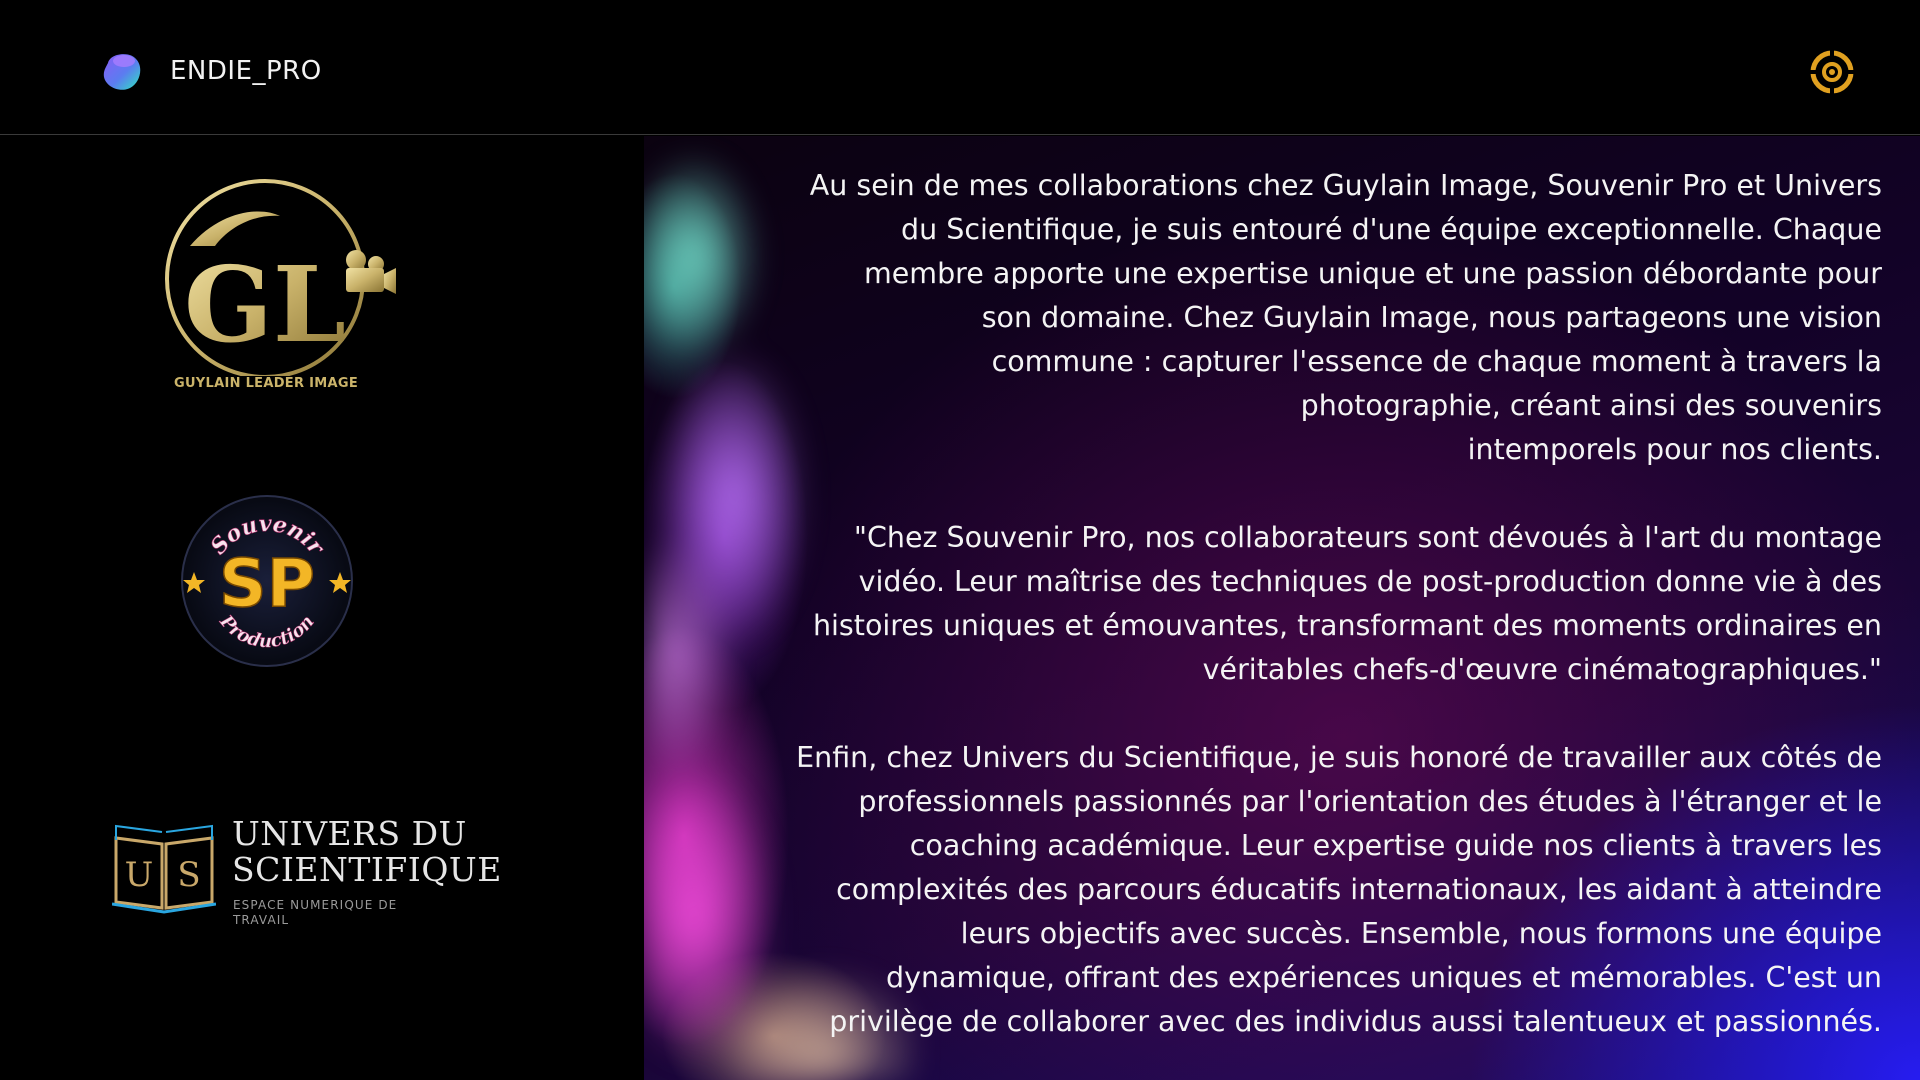 Image resolution: width=1920 pixels, height=1080 pixels. Describe the element at coordinates (266, 383) in the screenshot. I see `gl-caption: GUYLAIN LEADER IMAGE` at that location.